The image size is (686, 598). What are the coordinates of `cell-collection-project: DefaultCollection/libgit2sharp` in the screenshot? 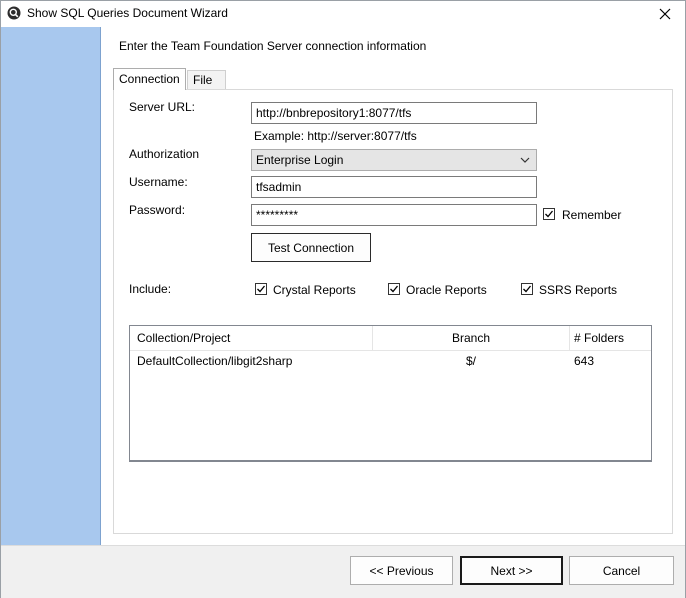 It's located at (215, 361).